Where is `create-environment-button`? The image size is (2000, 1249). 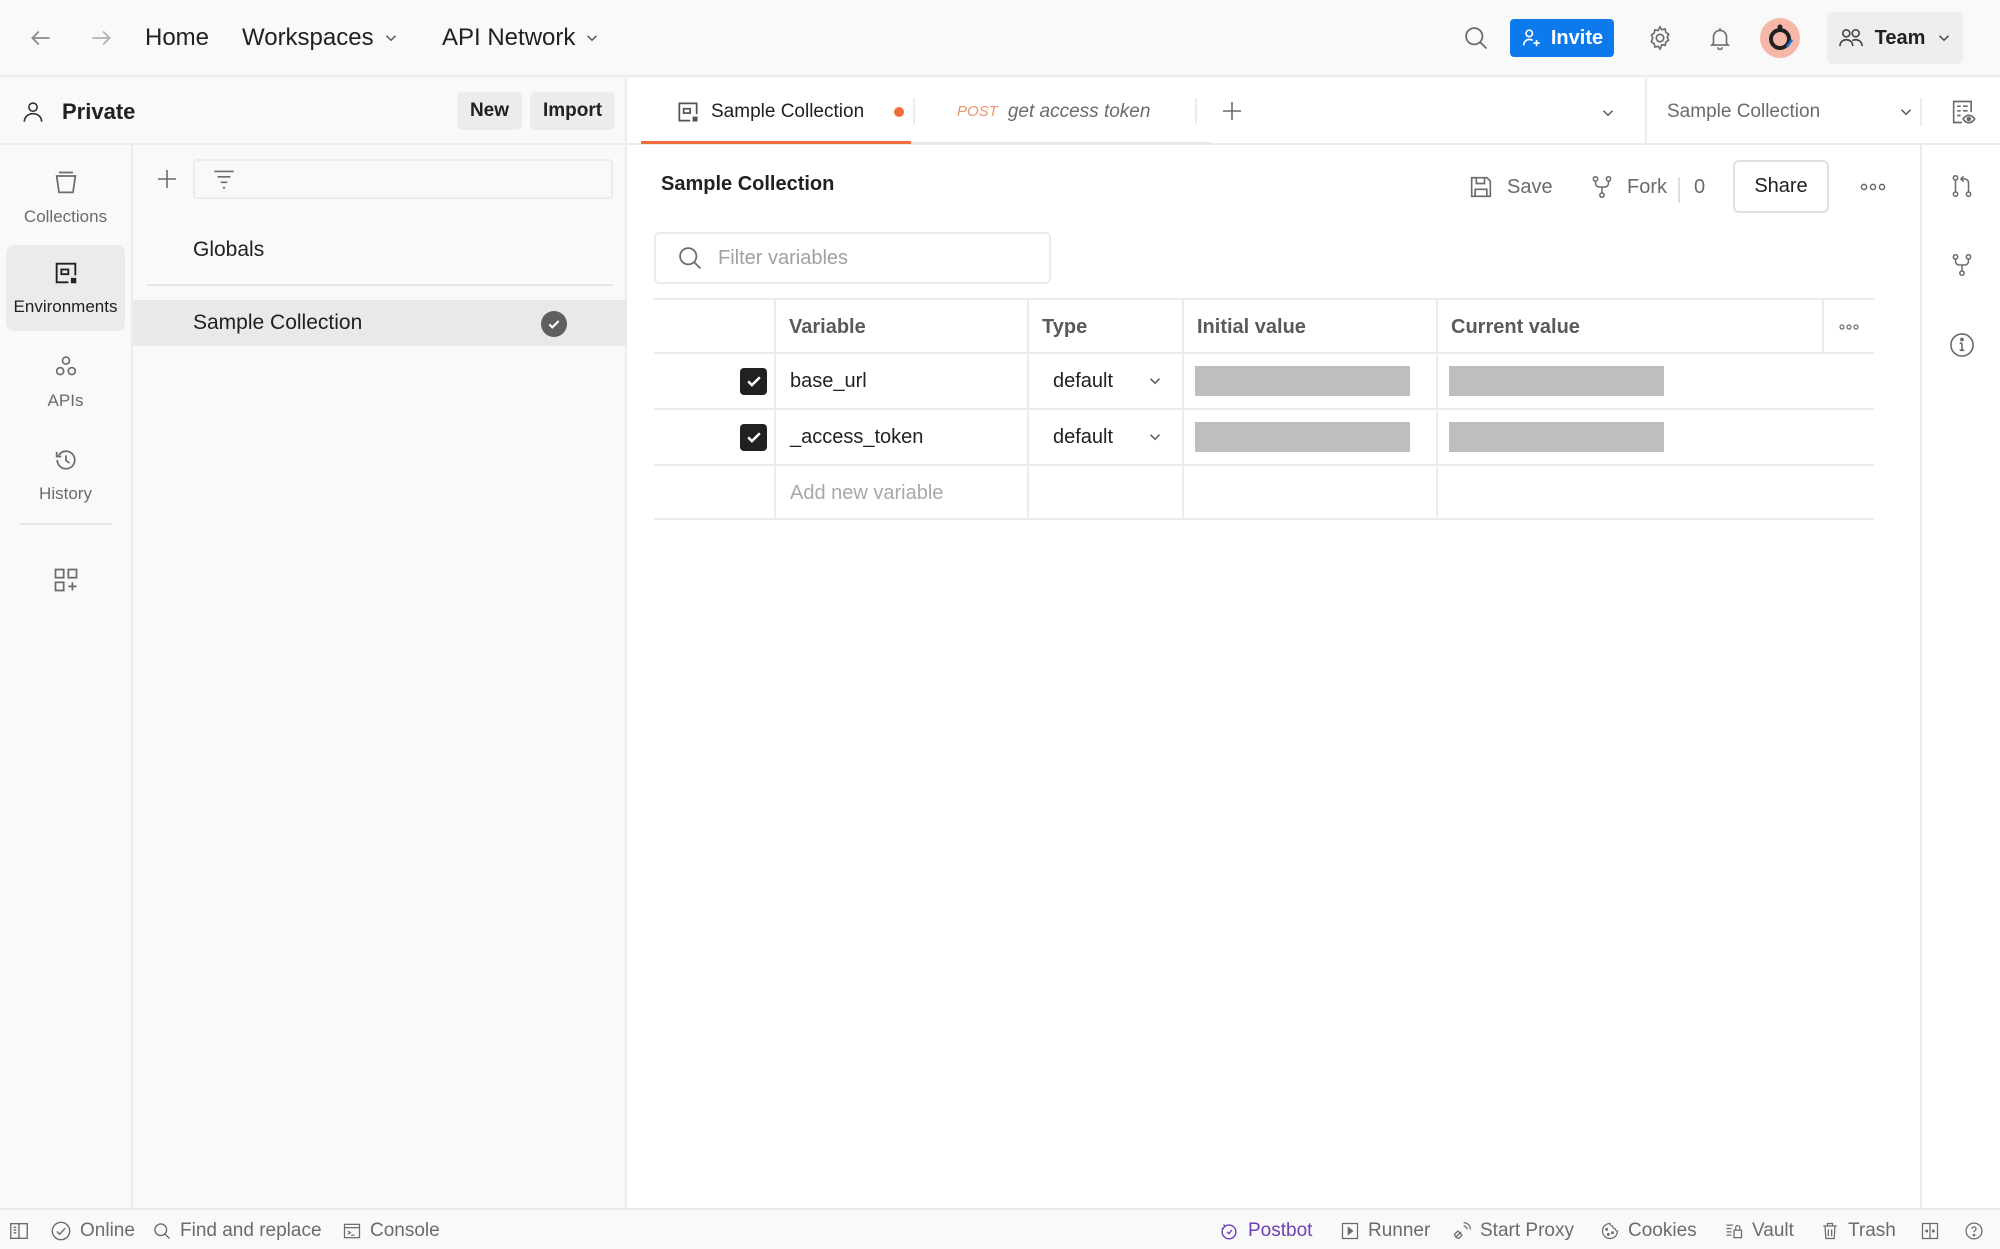
create-environment-button is located at coordinates (167, 179).